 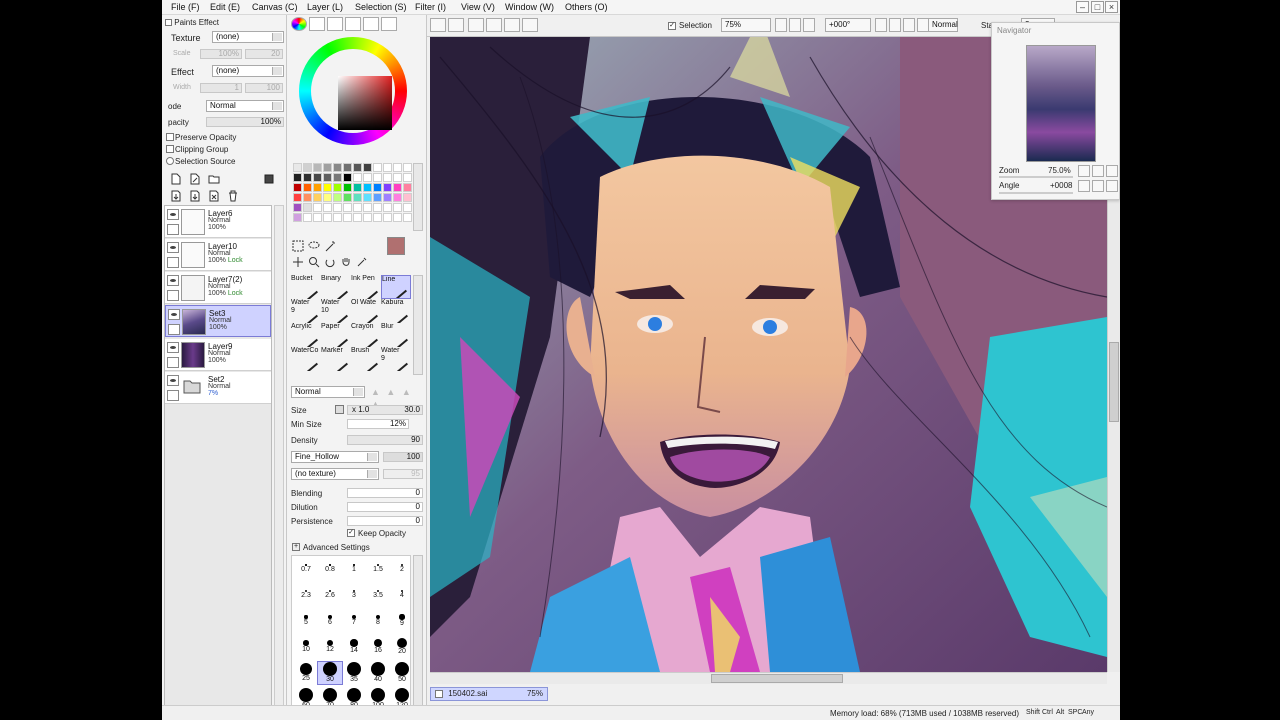 I want to click on brush-size-option: 1, so click(x=354, y=569).